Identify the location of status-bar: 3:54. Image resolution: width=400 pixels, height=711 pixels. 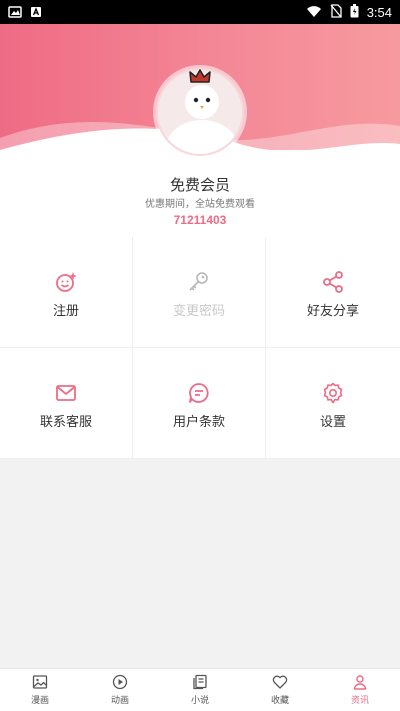
(200, 12).